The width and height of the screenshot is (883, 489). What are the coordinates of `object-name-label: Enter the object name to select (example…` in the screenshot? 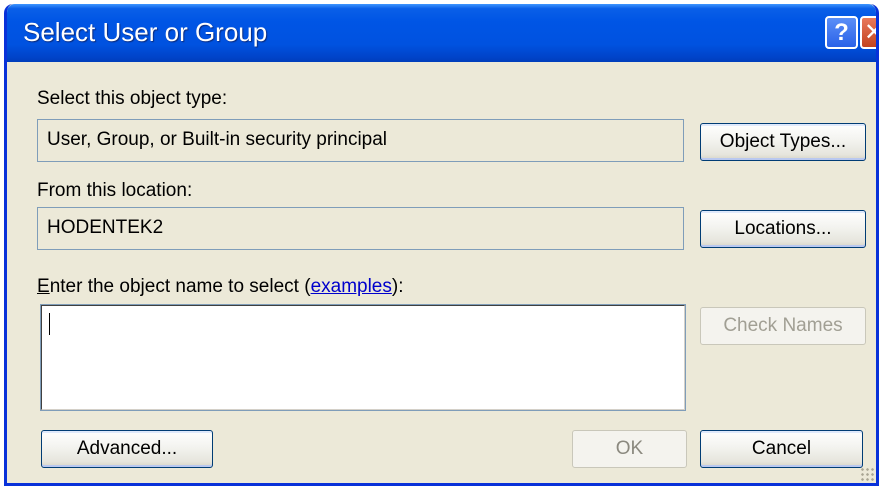 It's located at (220, 287).